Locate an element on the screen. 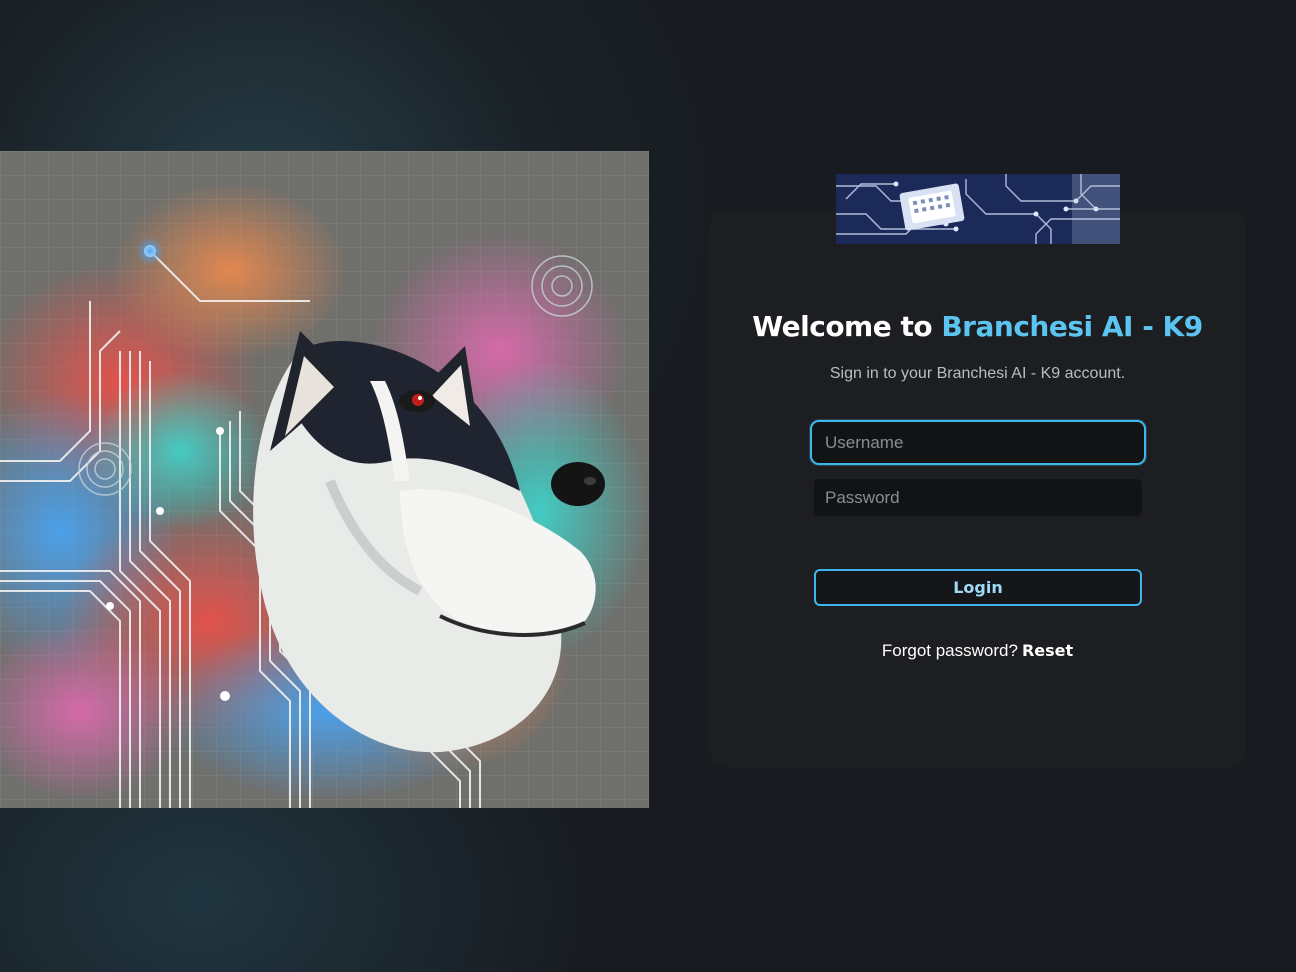 This screenshot has width=1296, height=972. welcome-title: Welcome to Branchesi AI - K9 is located at coordinates (977, 326).